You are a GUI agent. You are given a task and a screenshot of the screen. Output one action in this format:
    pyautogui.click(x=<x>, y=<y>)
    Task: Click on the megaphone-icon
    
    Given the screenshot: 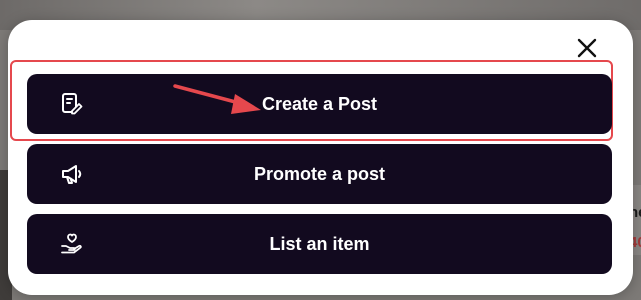 What is the action you would take?
    pyautogui.click(x=72, y=174)
    